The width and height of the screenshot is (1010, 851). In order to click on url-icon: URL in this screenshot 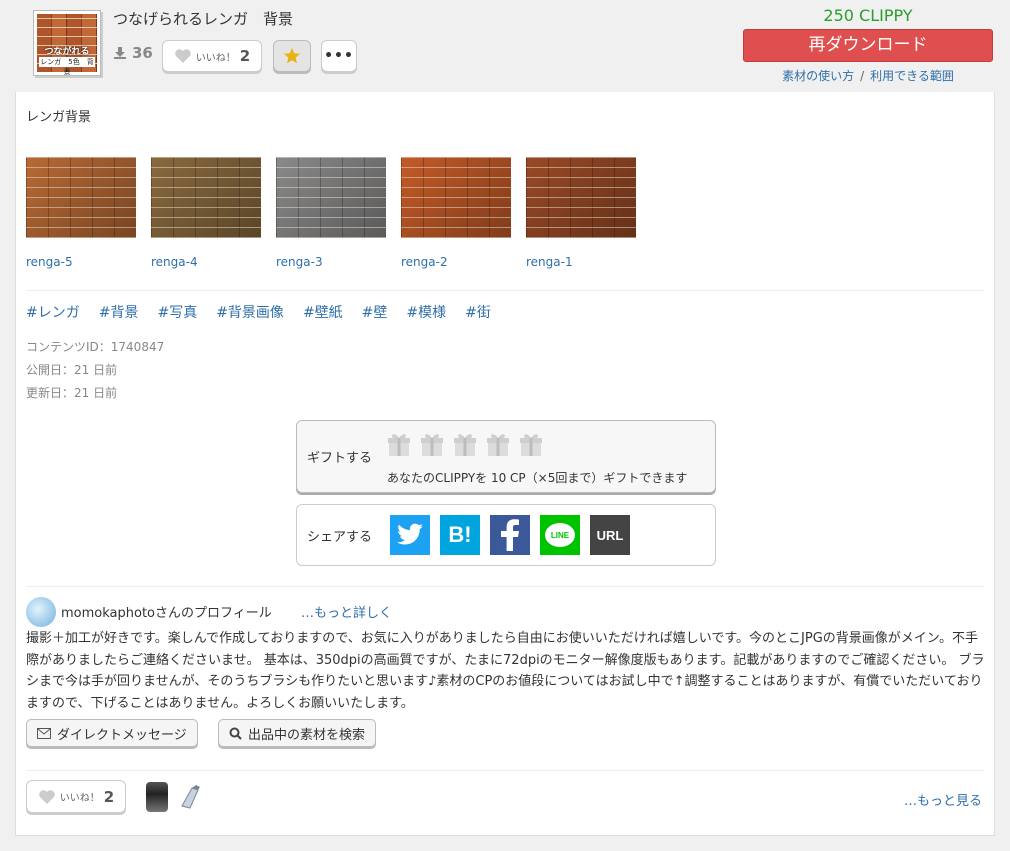, I will do `click(610, 535)`.